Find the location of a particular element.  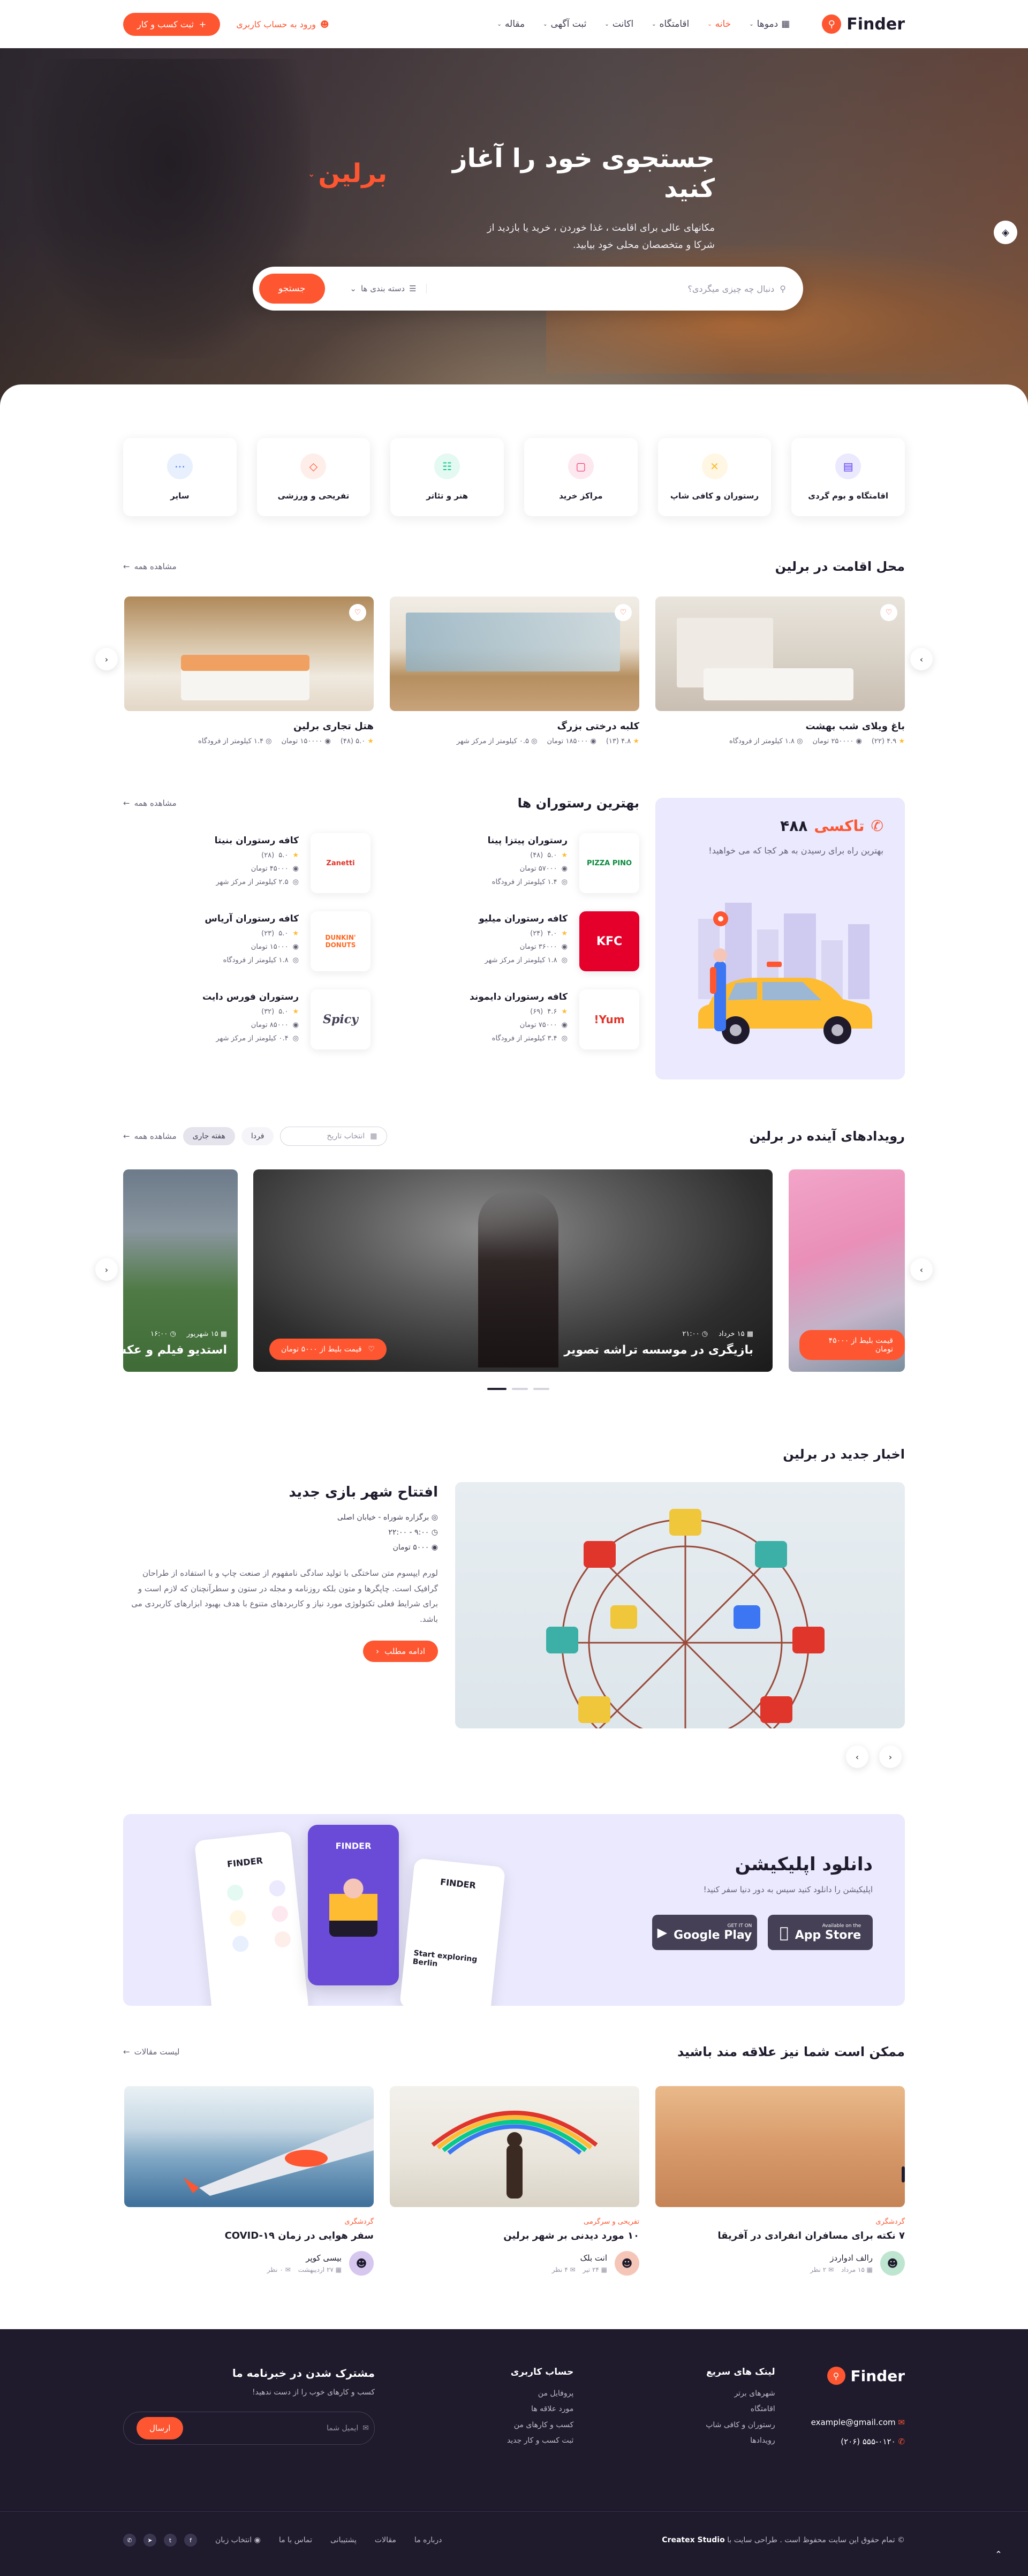

nav-accommodation: اقامتگاه ⌄ is located at coordinates (670, 24).